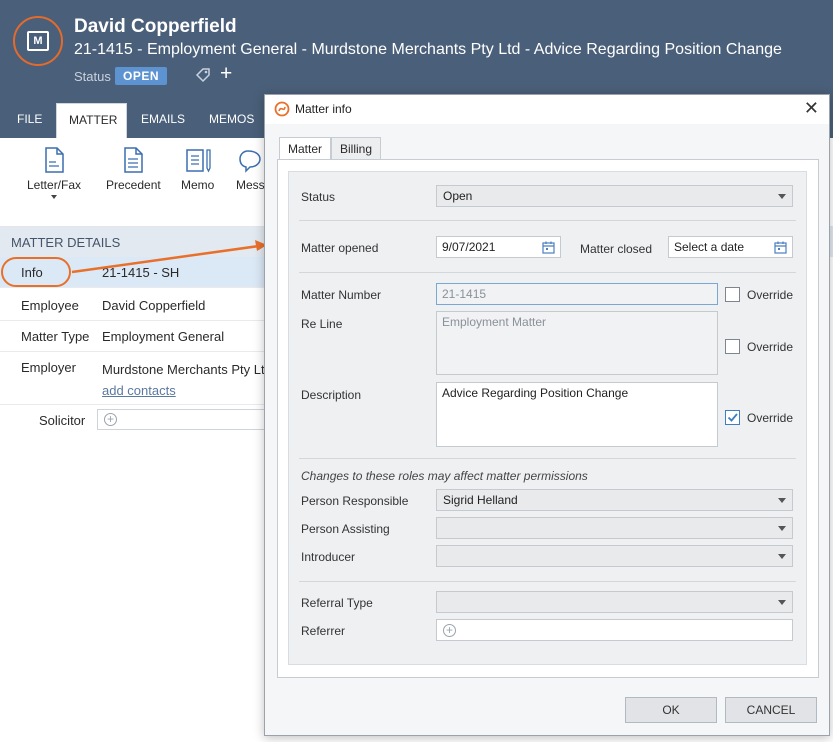 This screenshot has width=833, height=742. Describe the element at coordinates (323, 109) in the screenshot. I see `dialog-title: Matter info` at that location.